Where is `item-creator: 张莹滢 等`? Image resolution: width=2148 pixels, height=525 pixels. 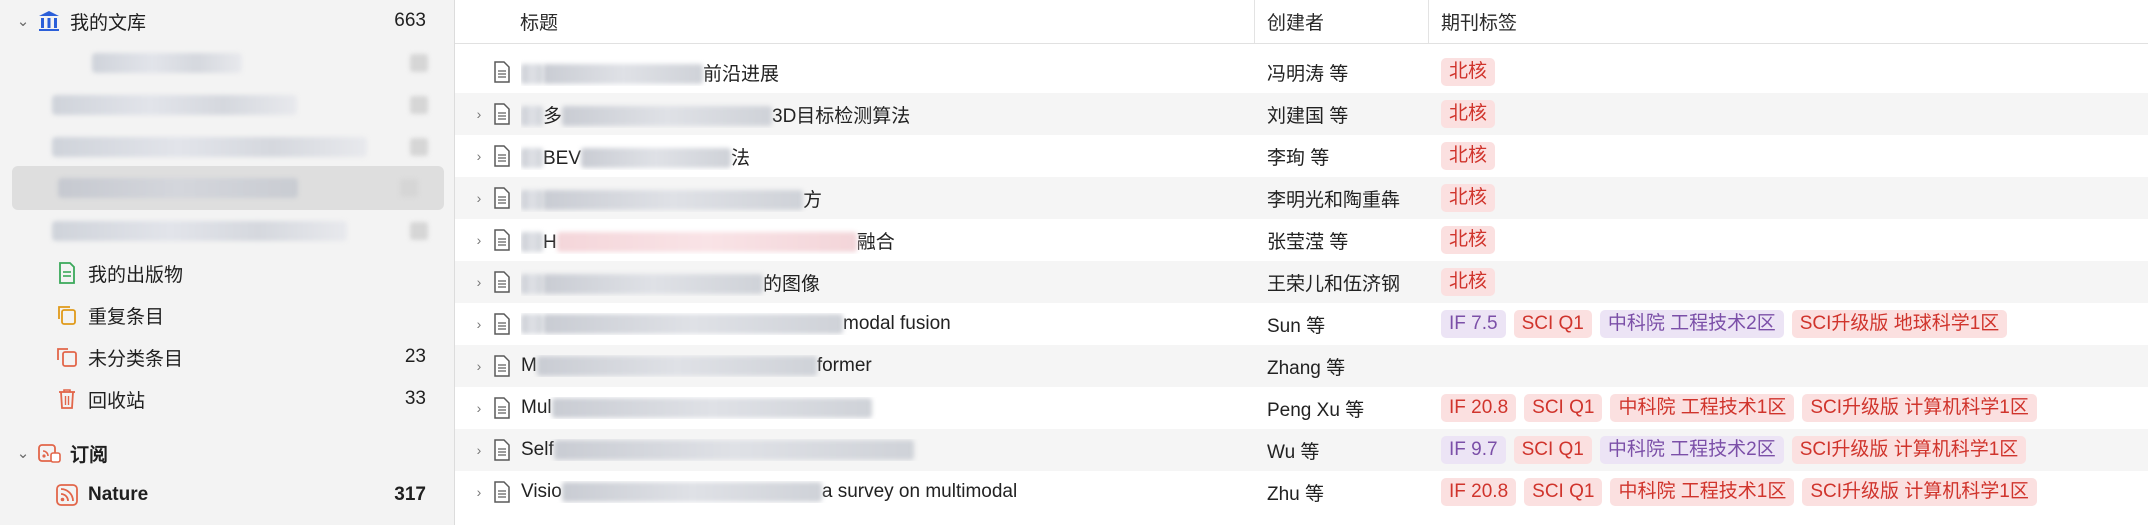 item-creator: 张莹滢 等 is located at coordinates (1308, 242).